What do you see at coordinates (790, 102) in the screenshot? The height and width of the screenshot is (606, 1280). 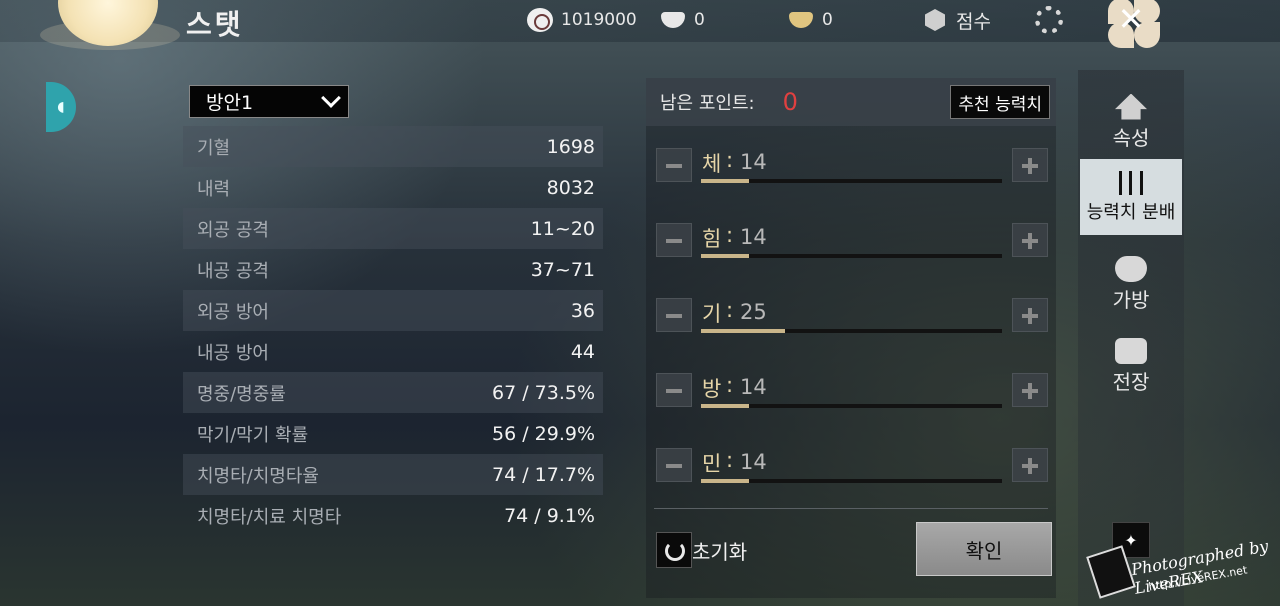 I see `remaining-points-value: 0` at bounding box center [790, 102].